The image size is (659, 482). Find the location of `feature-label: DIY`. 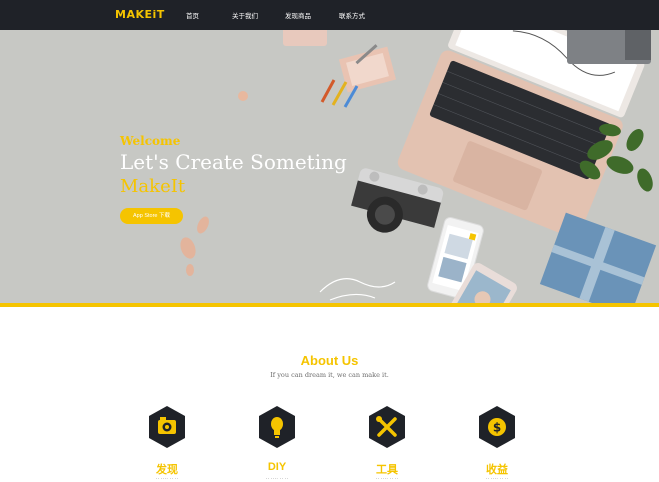

feature-label: DIY is located at coordinates (277, 467).